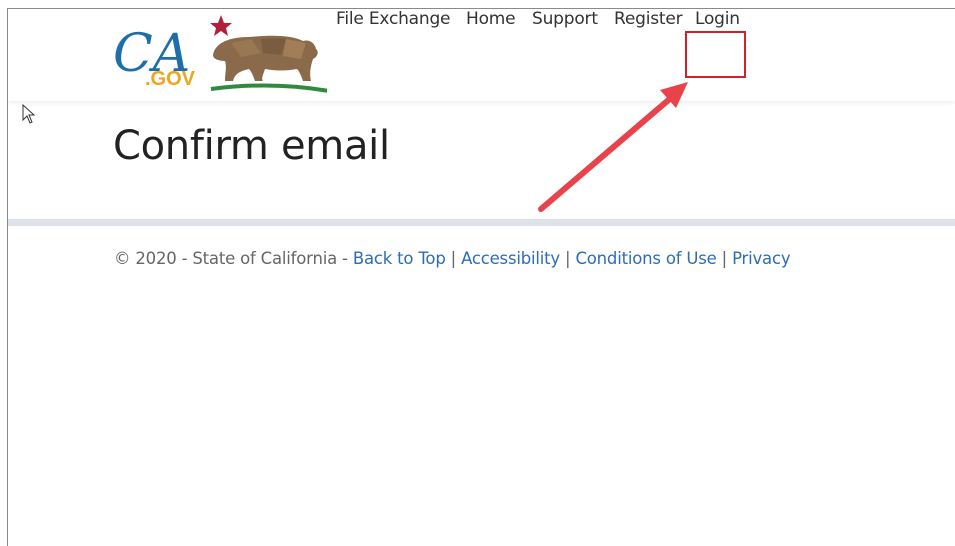  Describe the element at coordinates (565, 19) in the screenshot. I see `nav-support: Support` at that location.